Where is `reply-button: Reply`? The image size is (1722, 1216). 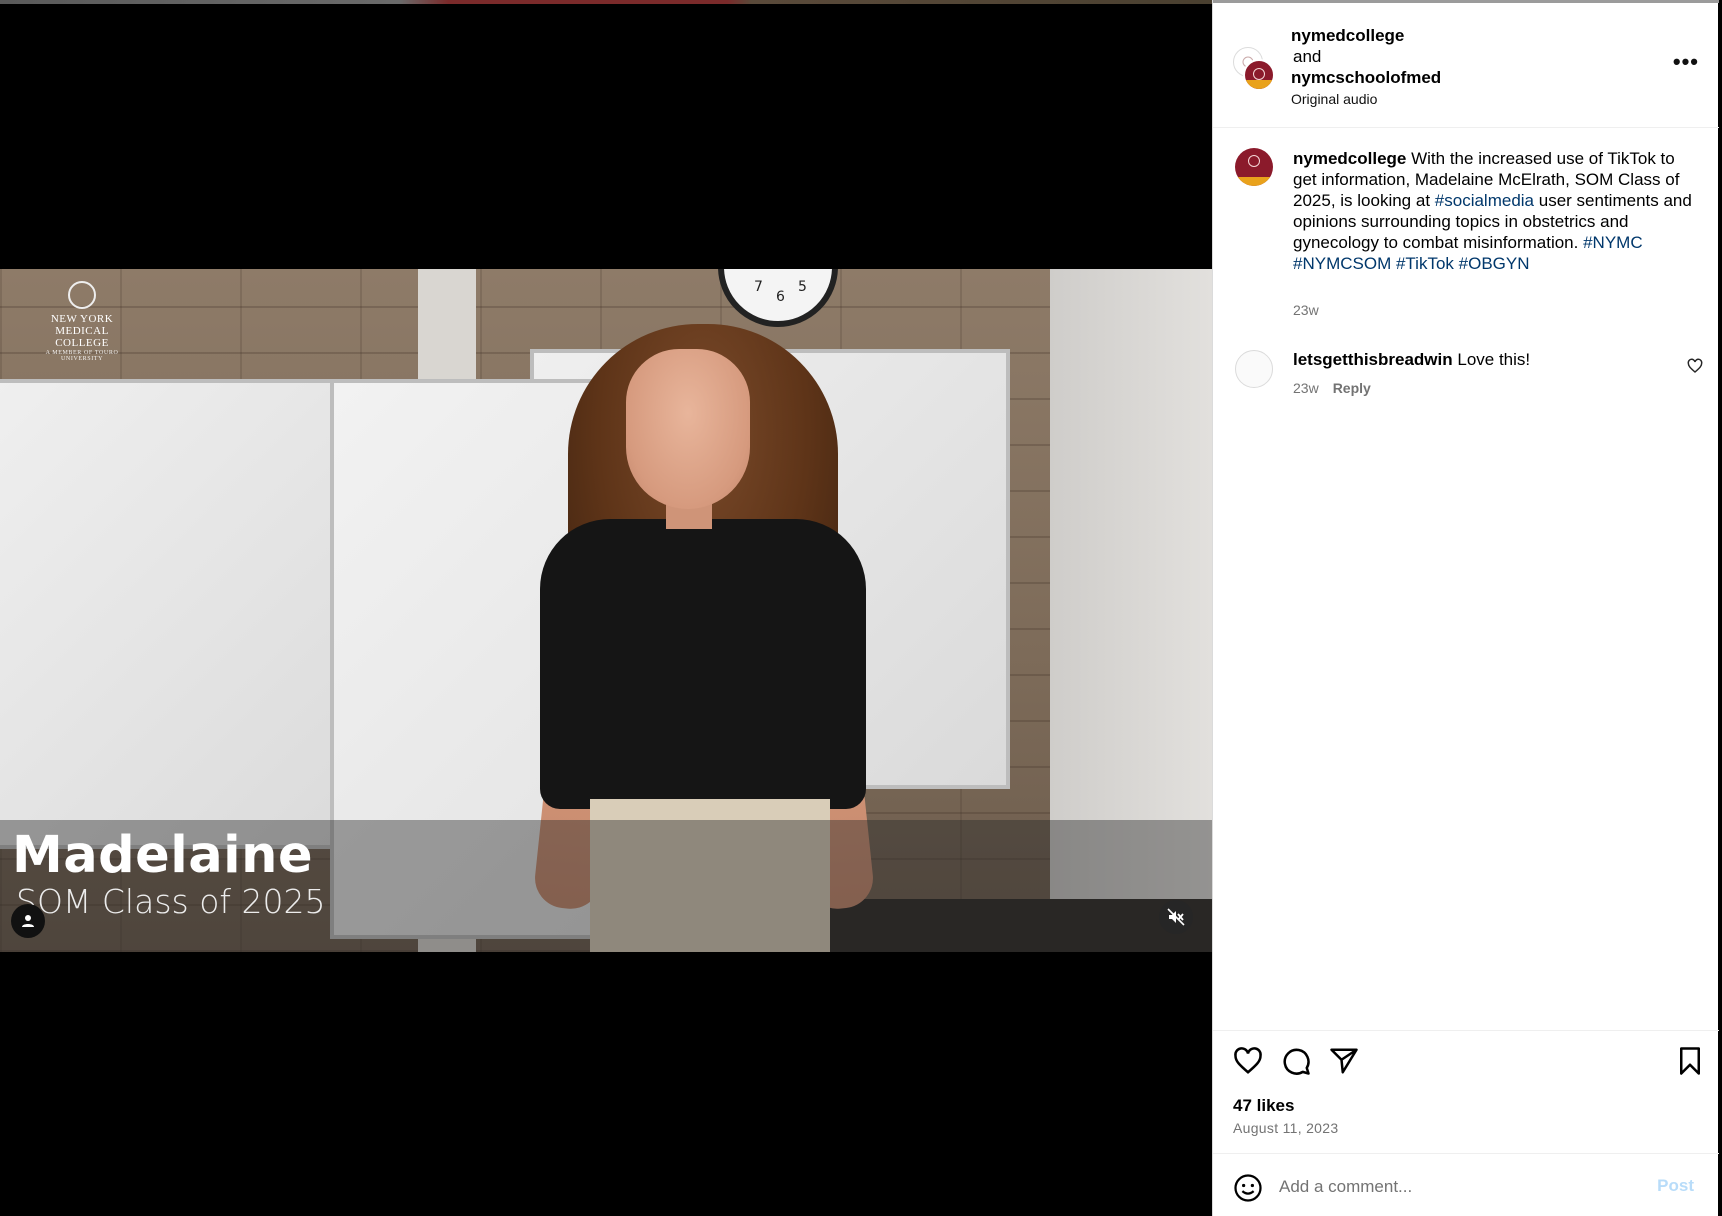 reply-button: Reply is located at coordinates (1352, 388).